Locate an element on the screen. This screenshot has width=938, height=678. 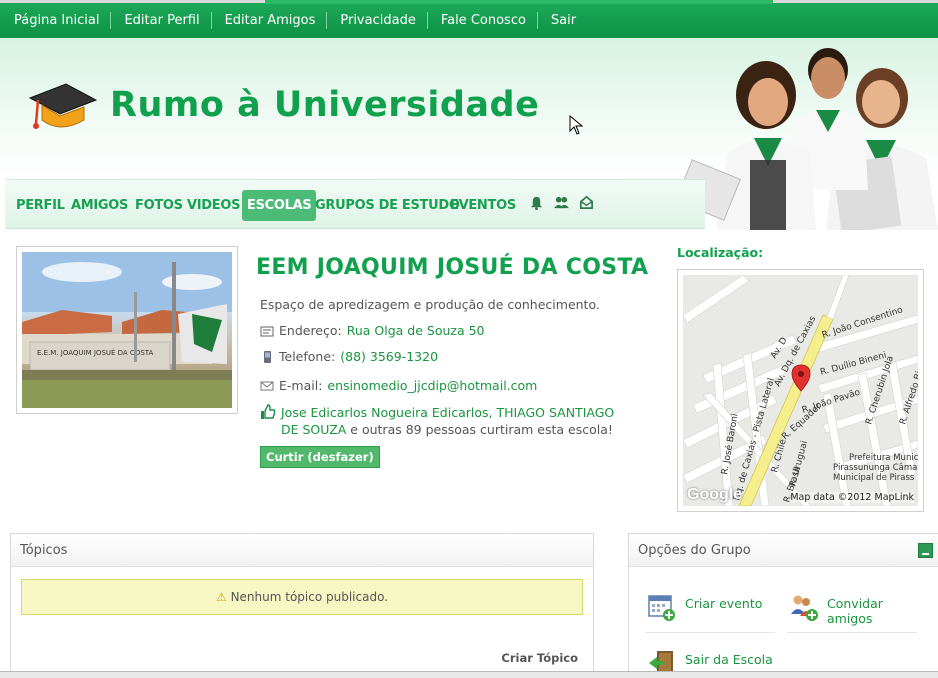
create-event-option: Criar evento is located at coordinates (704, 607).